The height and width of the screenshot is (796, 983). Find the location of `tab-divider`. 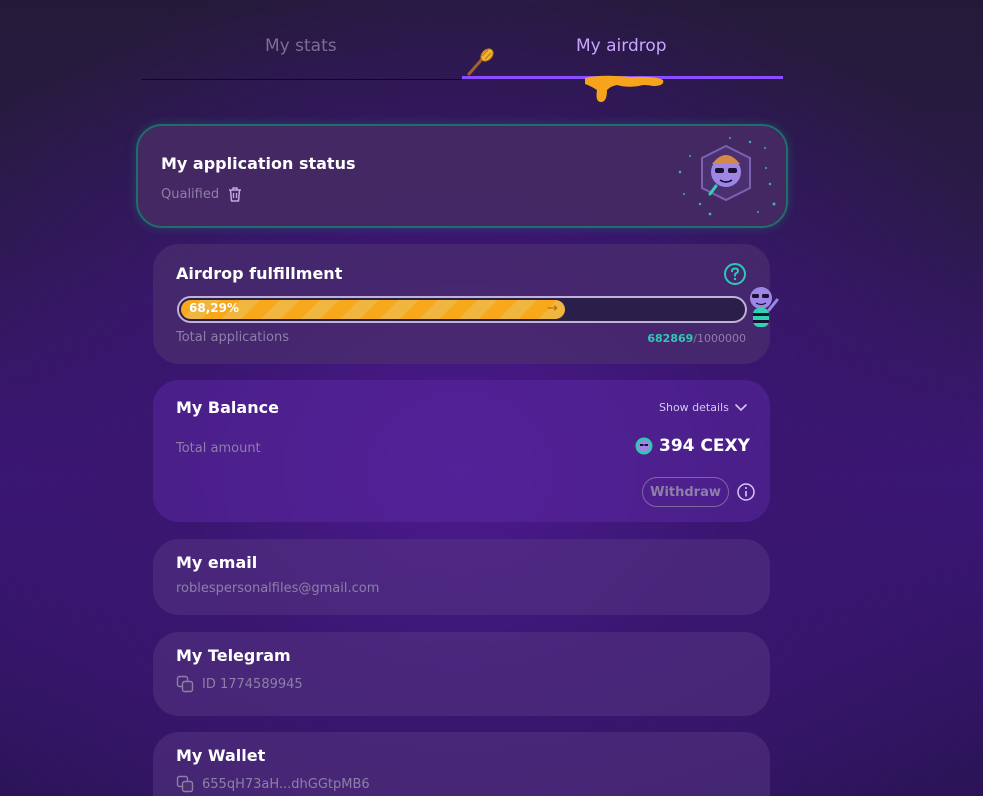

tab-divider is located at coordinates (301, 79).